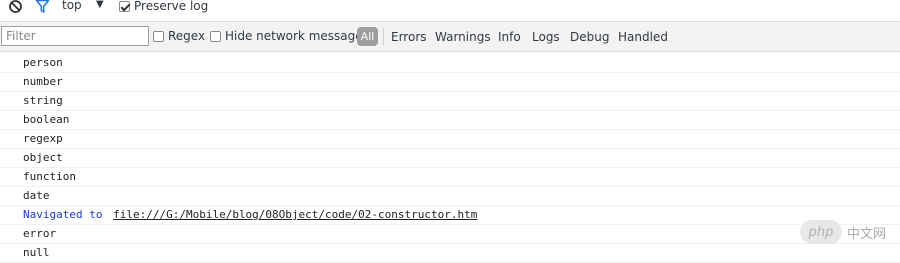  Describe the element at coordinates (867, 234) in the screenshot. I see `watermark-text: 中文网` at that location.